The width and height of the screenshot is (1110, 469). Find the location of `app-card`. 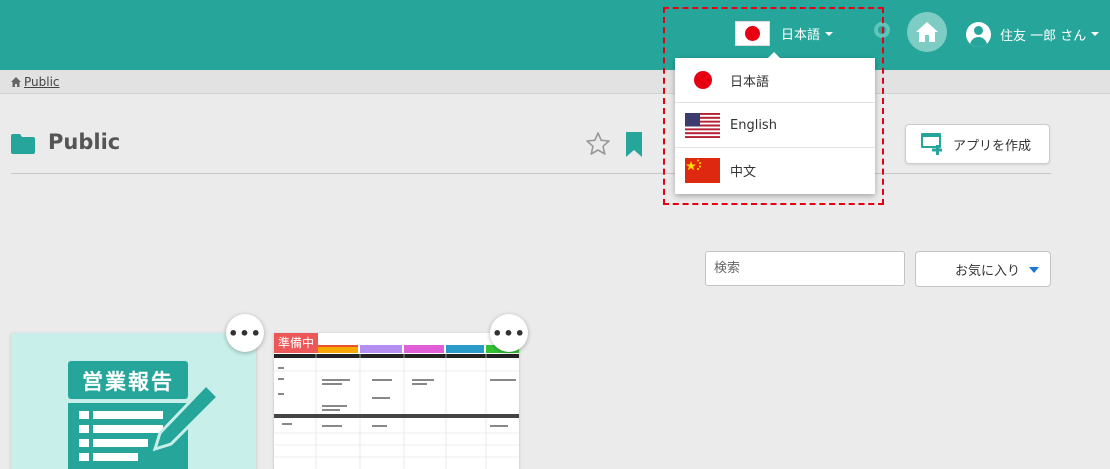

app-card is located at coordinates (396, 401).